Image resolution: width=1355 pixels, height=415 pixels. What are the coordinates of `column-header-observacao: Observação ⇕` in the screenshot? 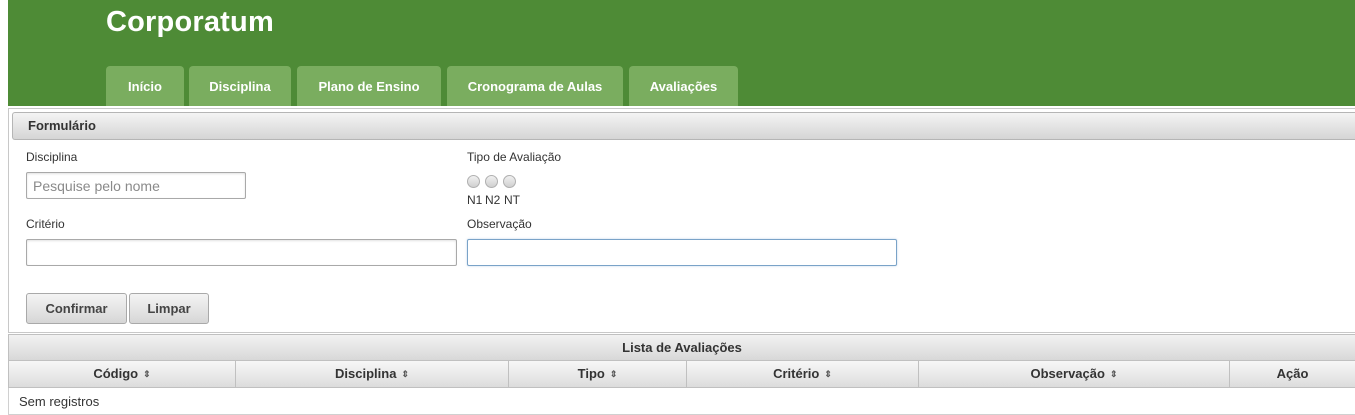 It's located at (1074, 374).